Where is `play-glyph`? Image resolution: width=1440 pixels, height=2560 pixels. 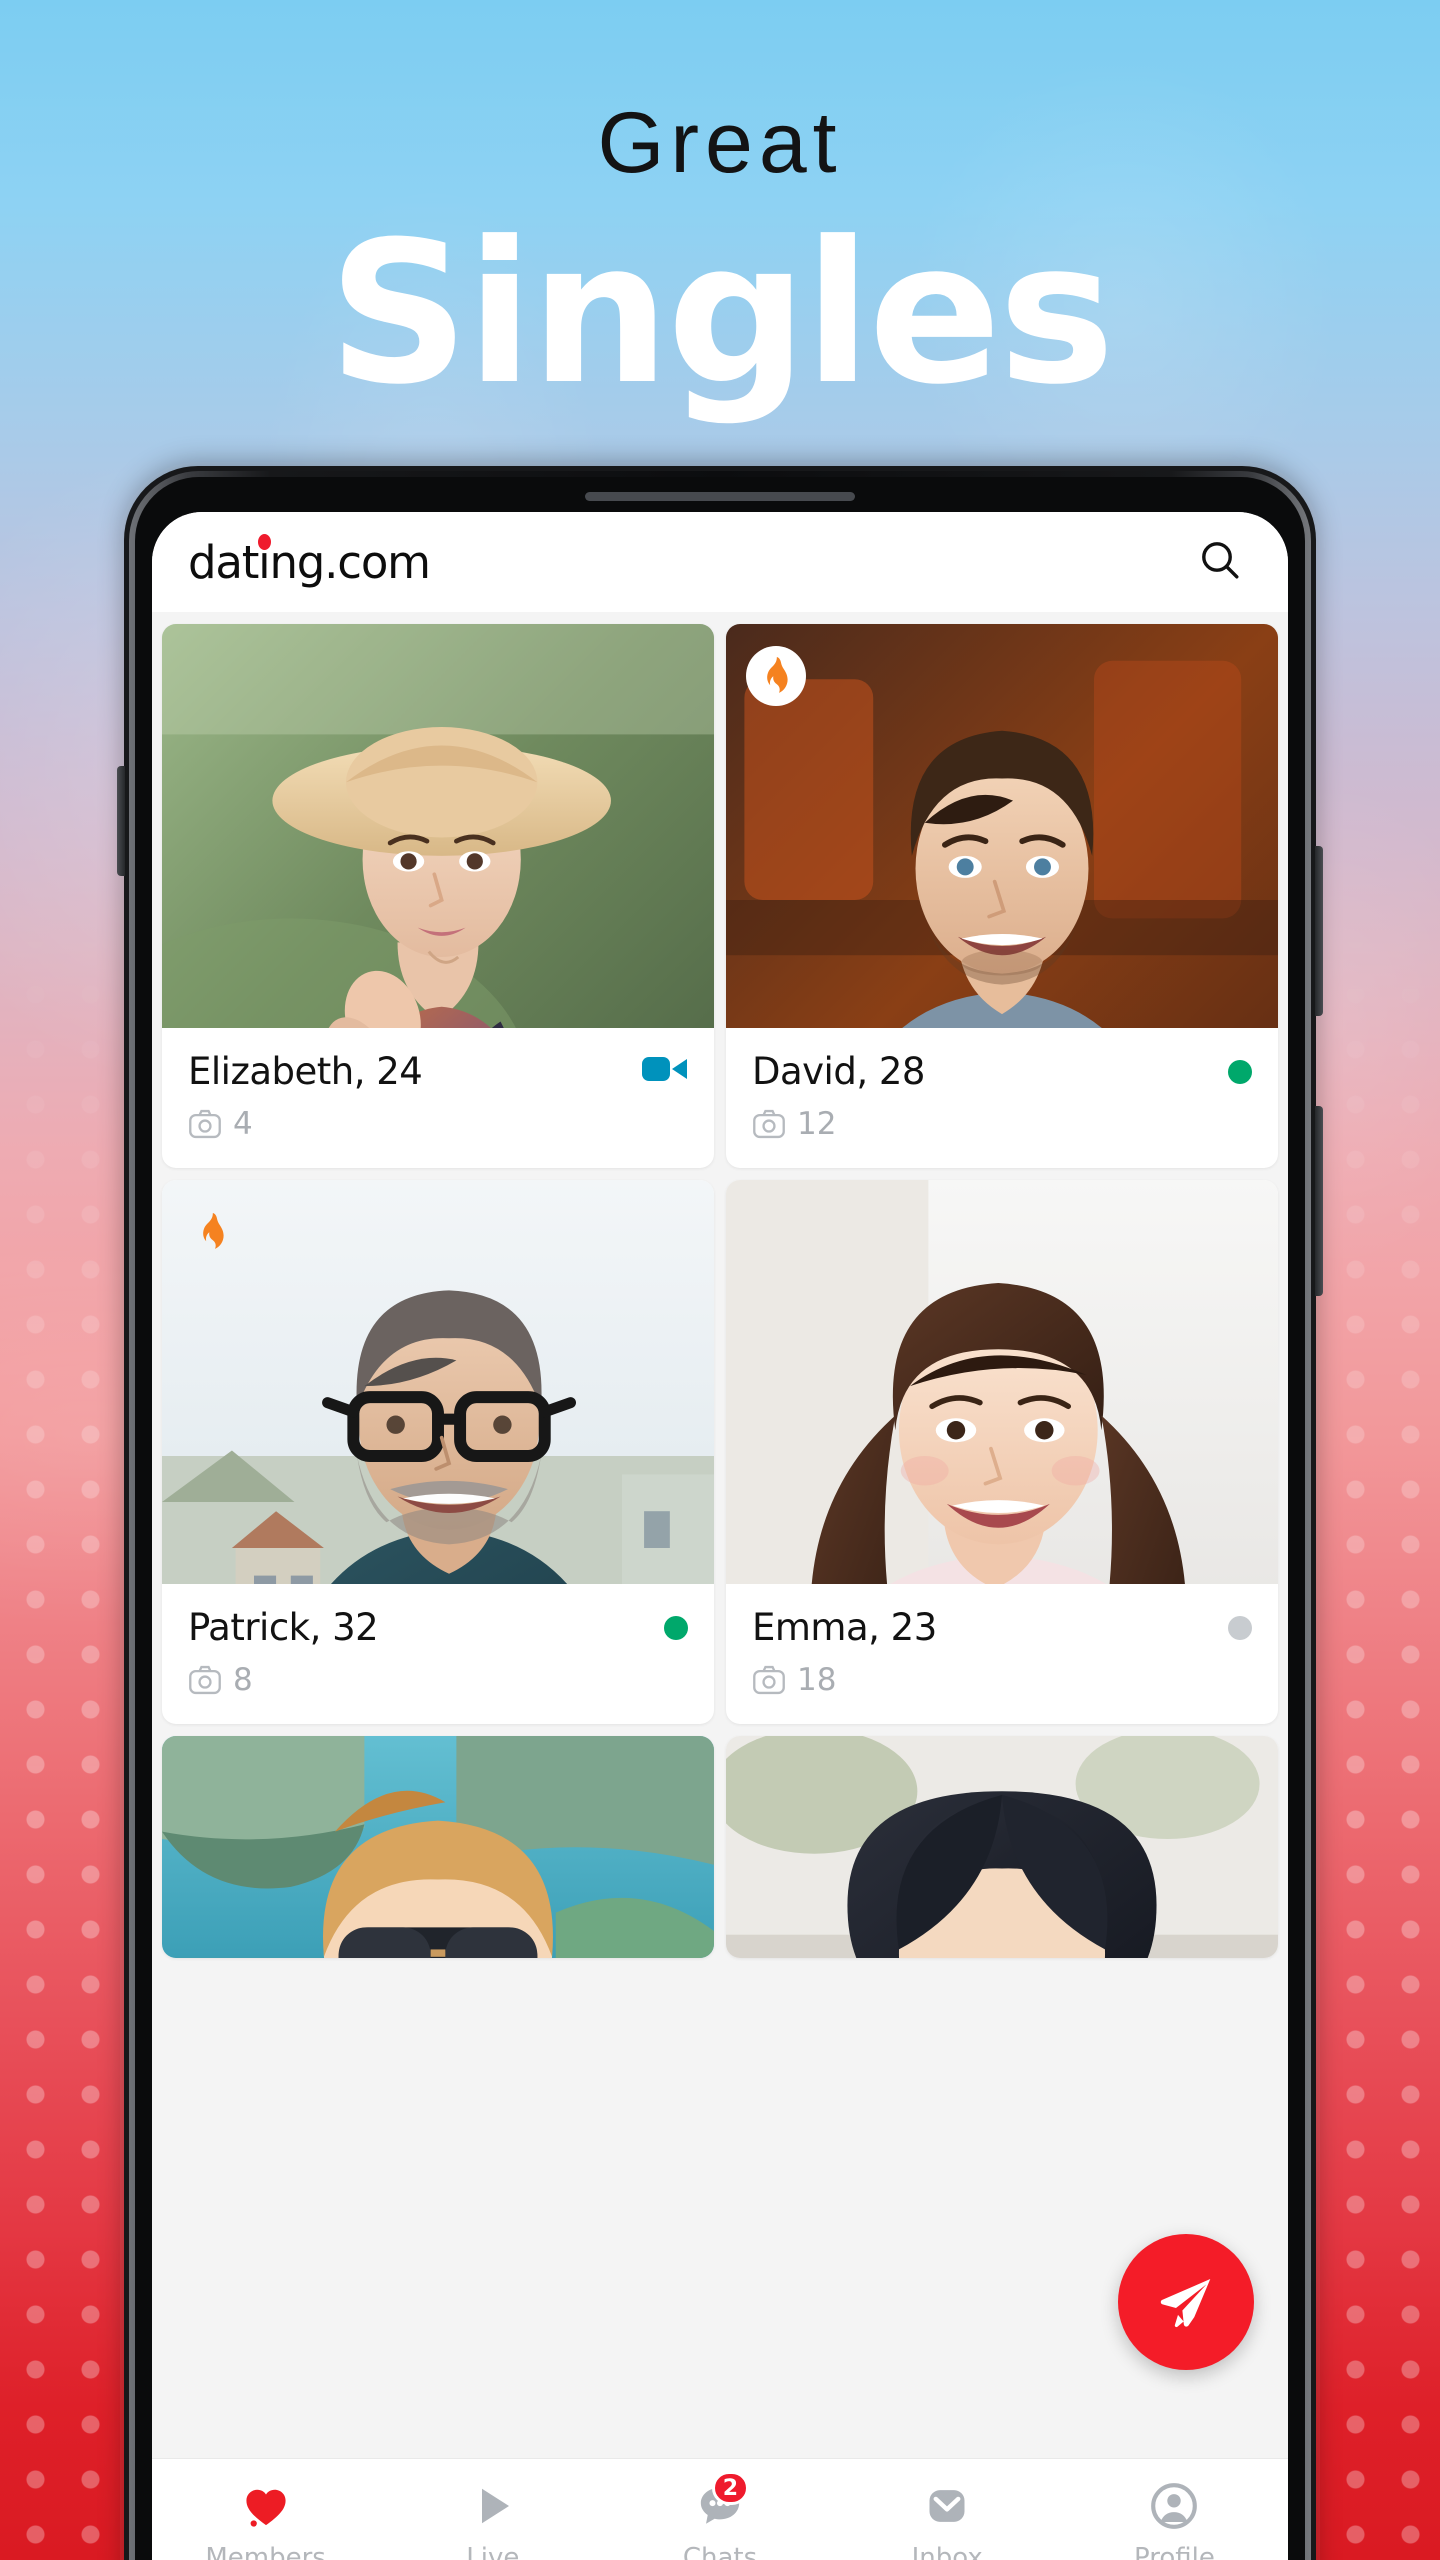 play-glyph is located at coordinates (495, 2506).